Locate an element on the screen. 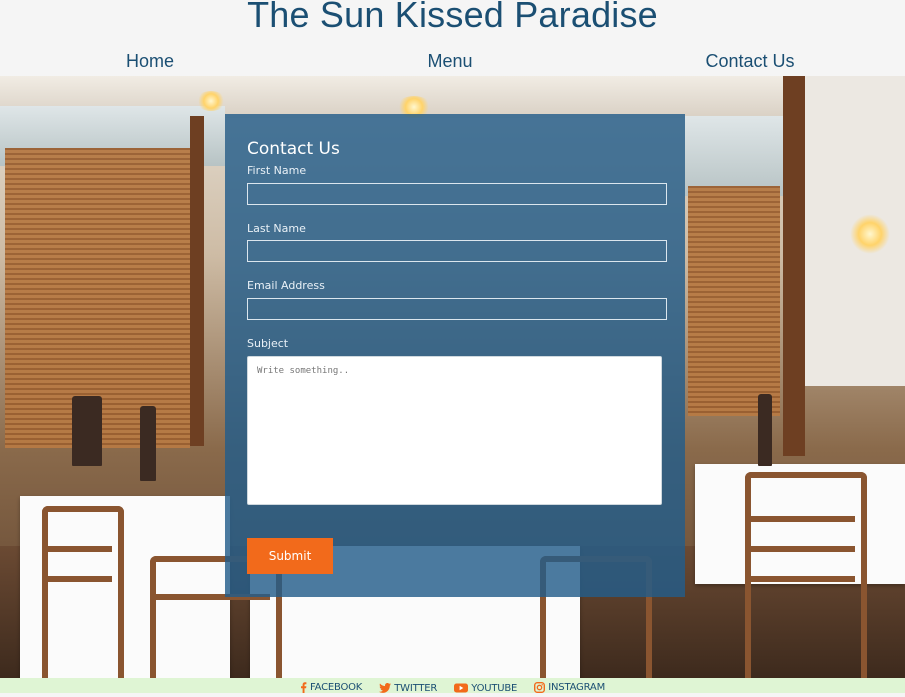  twitter-label: TWITTER is located at coordinates (416, 688).